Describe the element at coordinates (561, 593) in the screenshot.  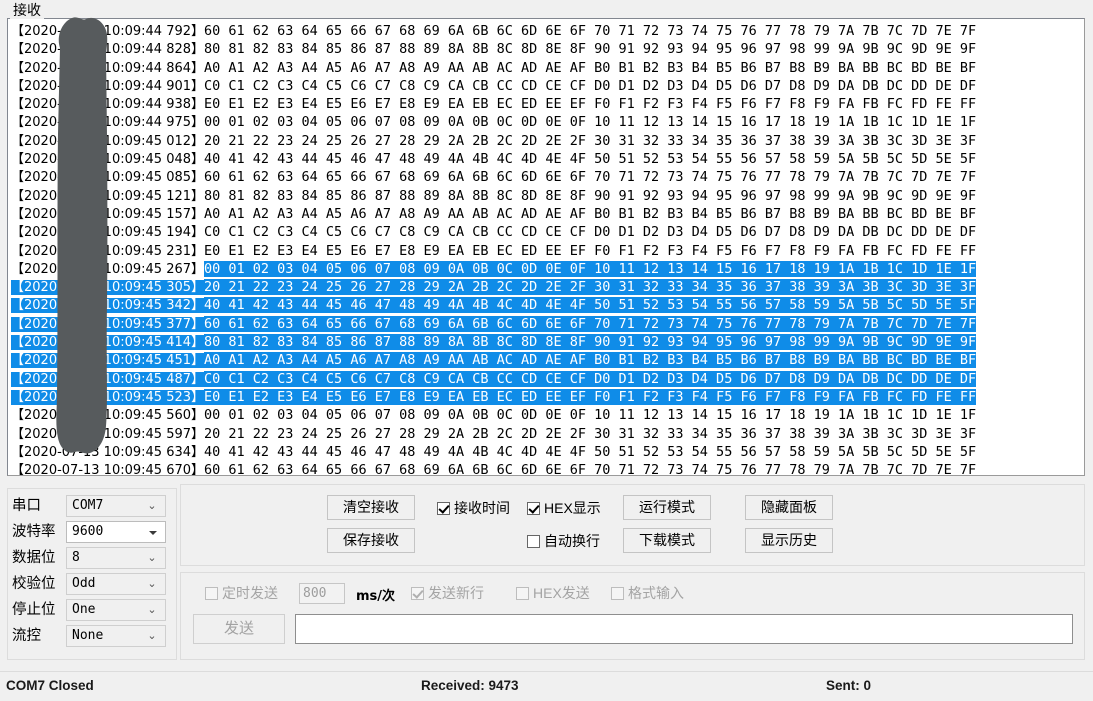
I see `checkbox-hex-send-label: HEX发送` at that location.